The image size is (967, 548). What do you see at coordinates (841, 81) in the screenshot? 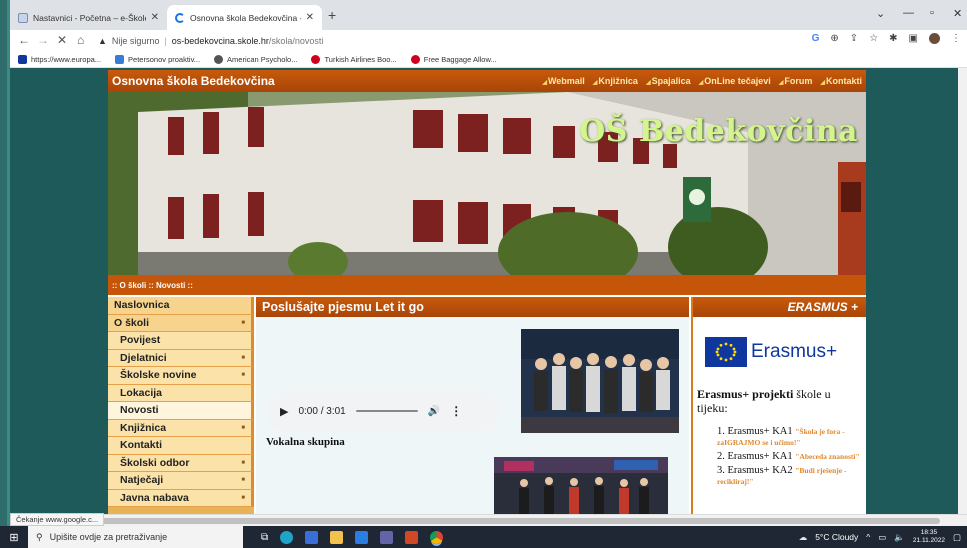
I see `nav-kontakti: Kontakti` at bounding box center [841, 81].